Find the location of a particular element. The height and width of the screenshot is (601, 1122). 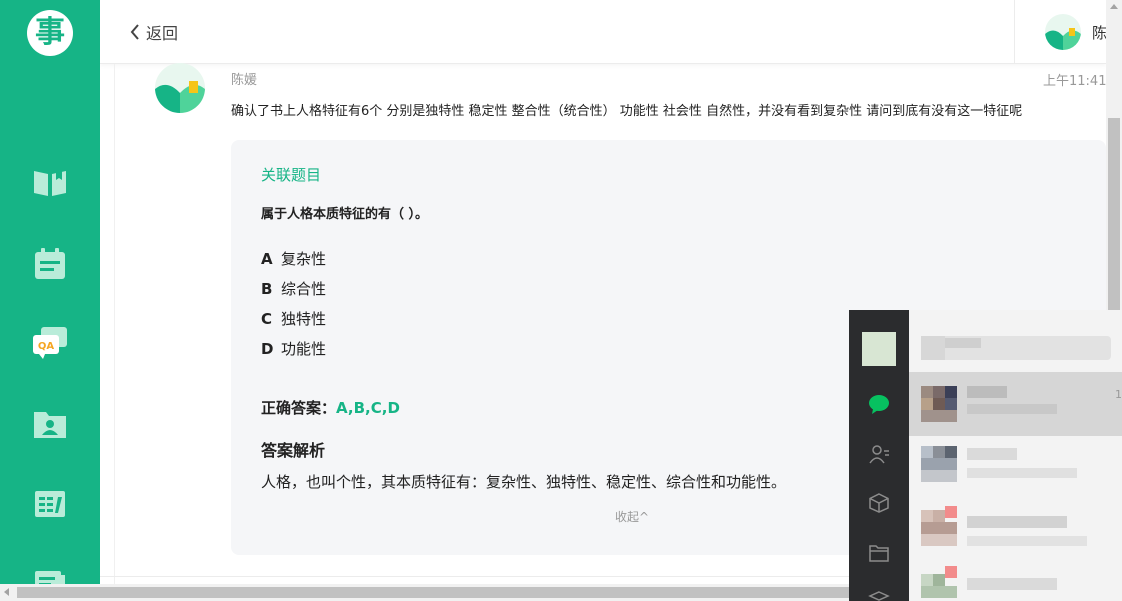

user-avatar is located at coordinates (1063, 32).